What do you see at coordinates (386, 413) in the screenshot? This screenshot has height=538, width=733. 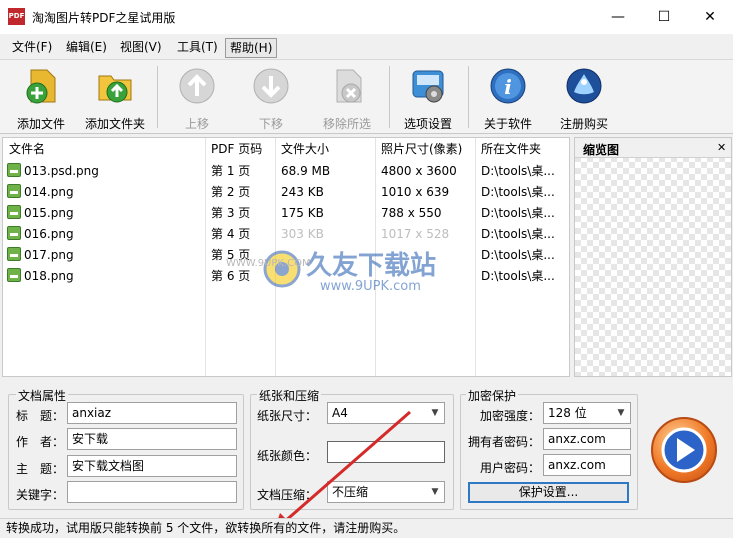 I see `paper-size-select: A4 ▼` at bounding box center [386, 413].